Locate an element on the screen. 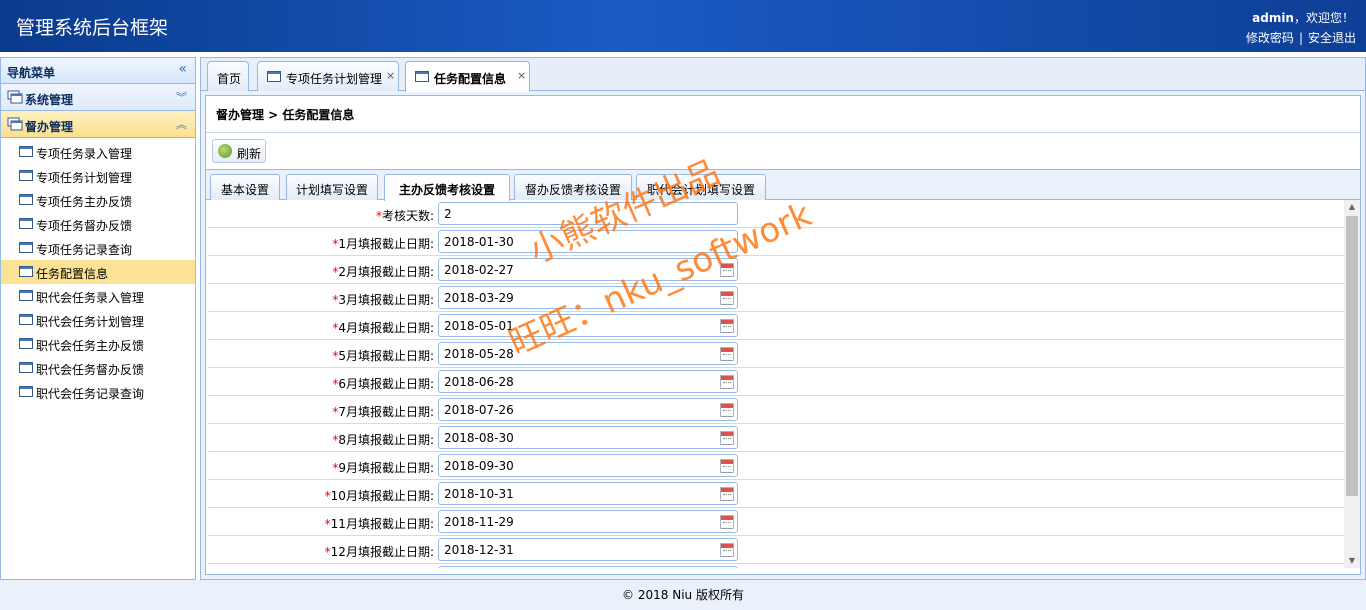 The width and height of the screenshot is (1366, 610). field-label: *3月填报截止日期: is located at coordinates (383, 299).